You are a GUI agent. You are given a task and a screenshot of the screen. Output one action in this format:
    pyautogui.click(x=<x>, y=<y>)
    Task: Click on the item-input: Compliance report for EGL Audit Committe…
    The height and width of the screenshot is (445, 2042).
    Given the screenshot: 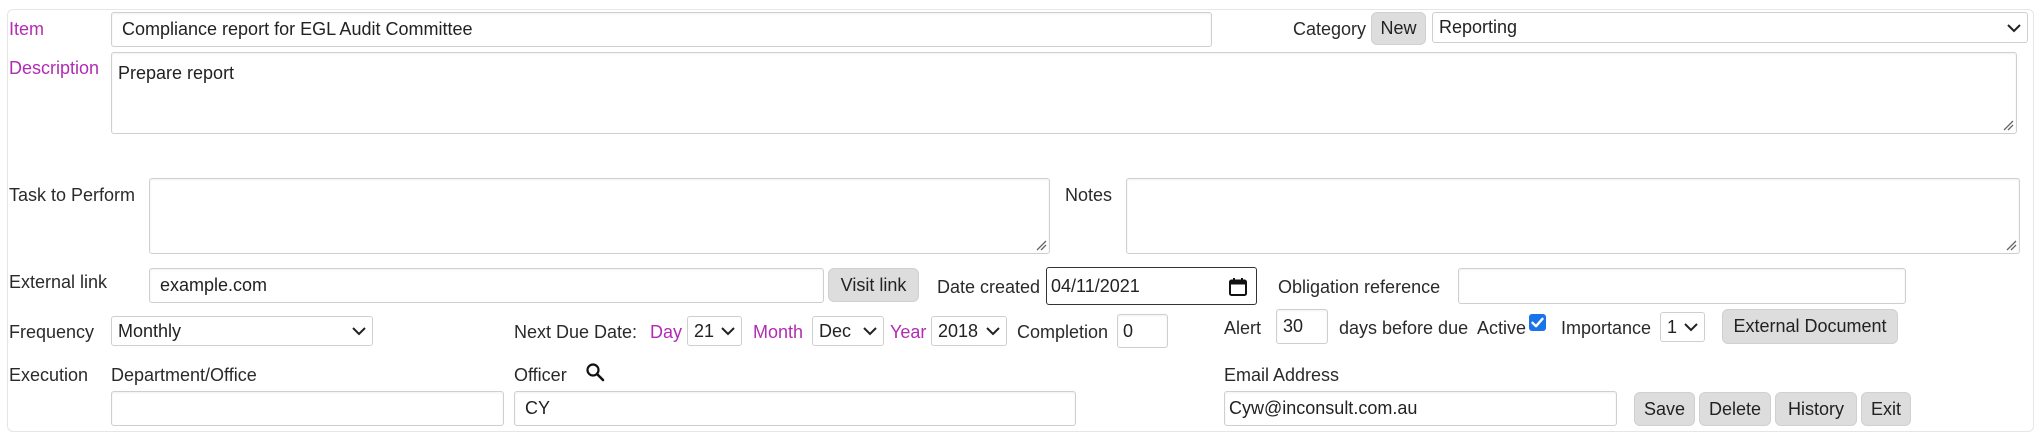 What is the action you would take?
    pyautogui.click(x=661, y=29)
    